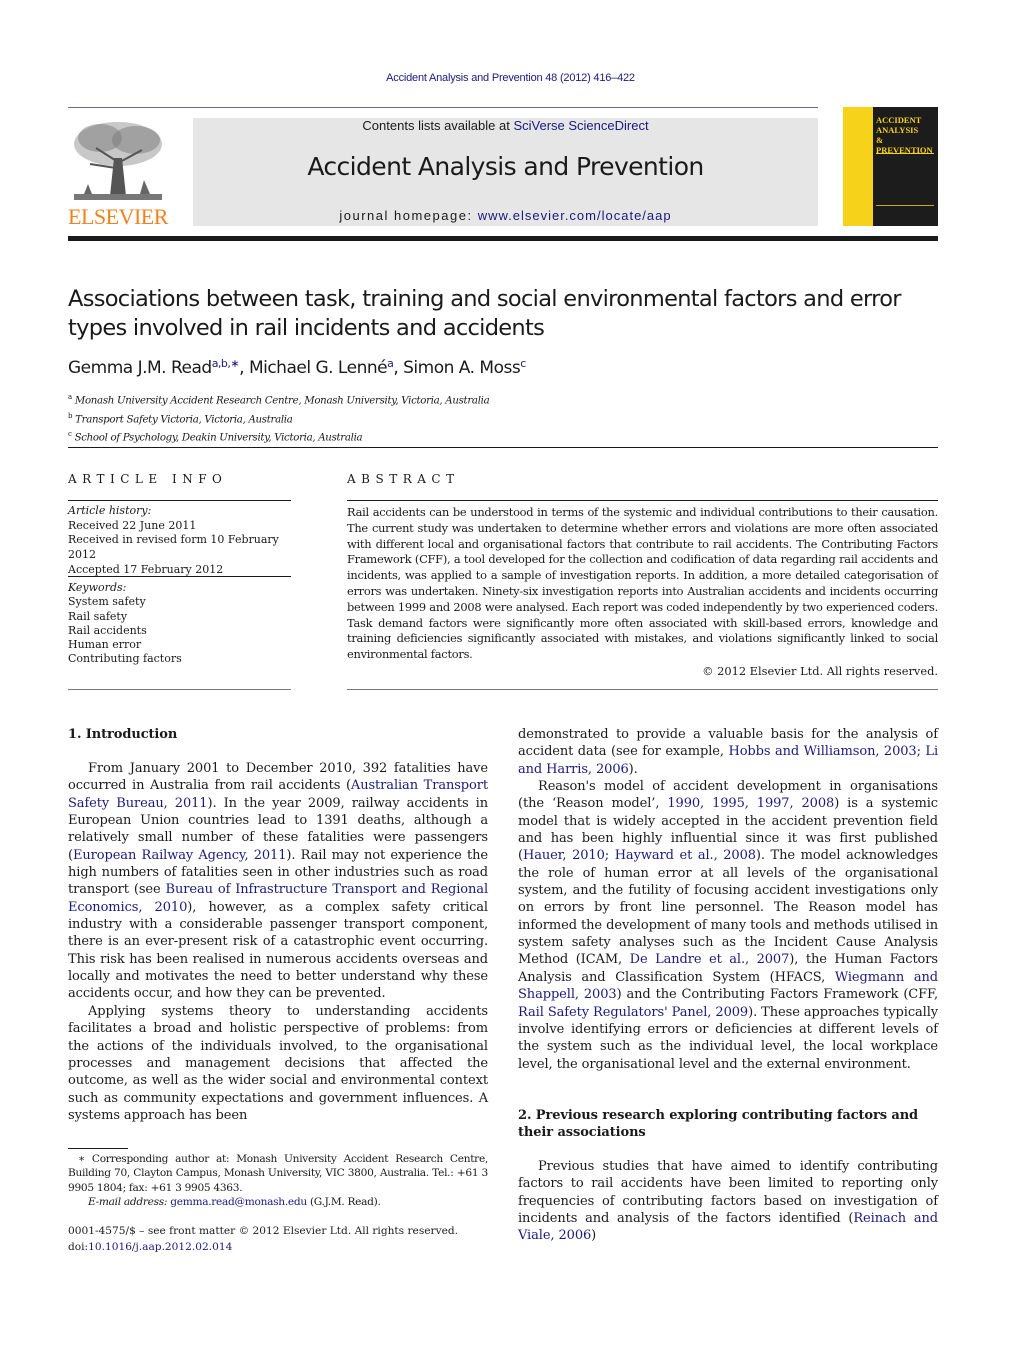  I want to click on title-block-divider, so click(503, 447).